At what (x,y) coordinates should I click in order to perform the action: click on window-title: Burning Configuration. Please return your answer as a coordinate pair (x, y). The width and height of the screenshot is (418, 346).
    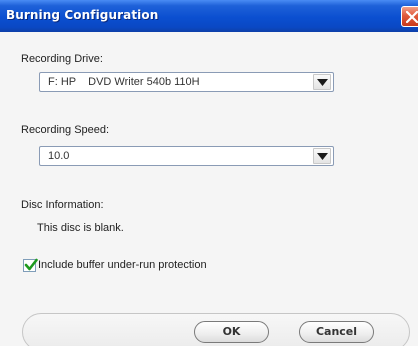
    Looking at the image, I should click on (82, 15).